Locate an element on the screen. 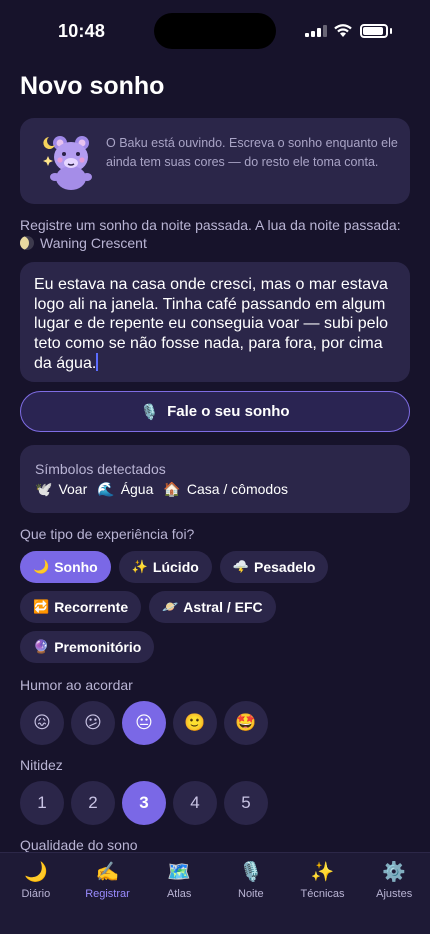  storm-cloud-icon: 🌩️ is located at coordinates (240, 566).